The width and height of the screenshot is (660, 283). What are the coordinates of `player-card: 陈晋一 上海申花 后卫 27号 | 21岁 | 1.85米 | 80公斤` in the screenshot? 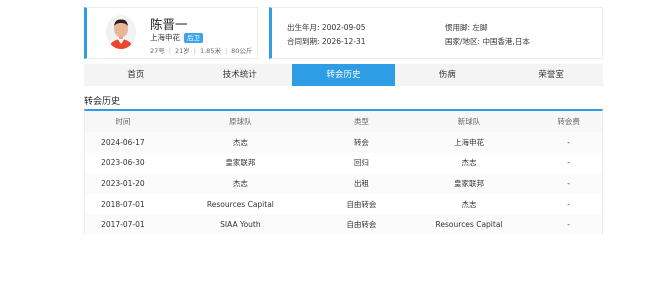 It's located at (171, 33).